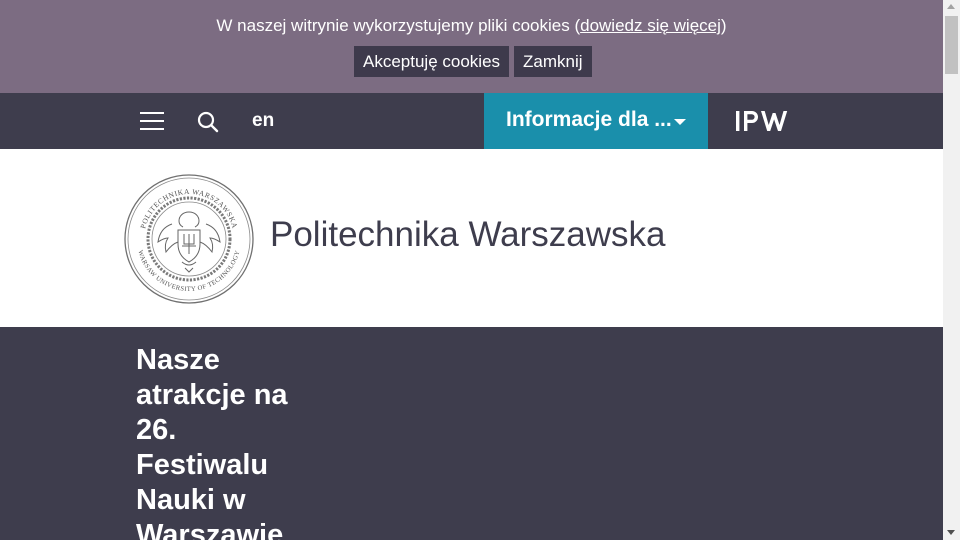 The image size is (960, 540). Describe the element at coordinates (152, 121) in the screenshot. I see `hamburger-menu-icon` at that location.